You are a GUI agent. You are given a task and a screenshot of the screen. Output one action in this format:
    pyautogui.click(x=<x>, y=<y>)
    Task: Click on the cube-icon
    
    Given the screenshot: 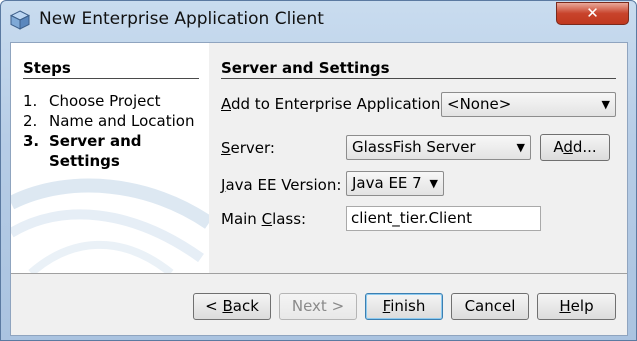 What is the action you would take?
    pyautogui.click(x=20, y=20)
    